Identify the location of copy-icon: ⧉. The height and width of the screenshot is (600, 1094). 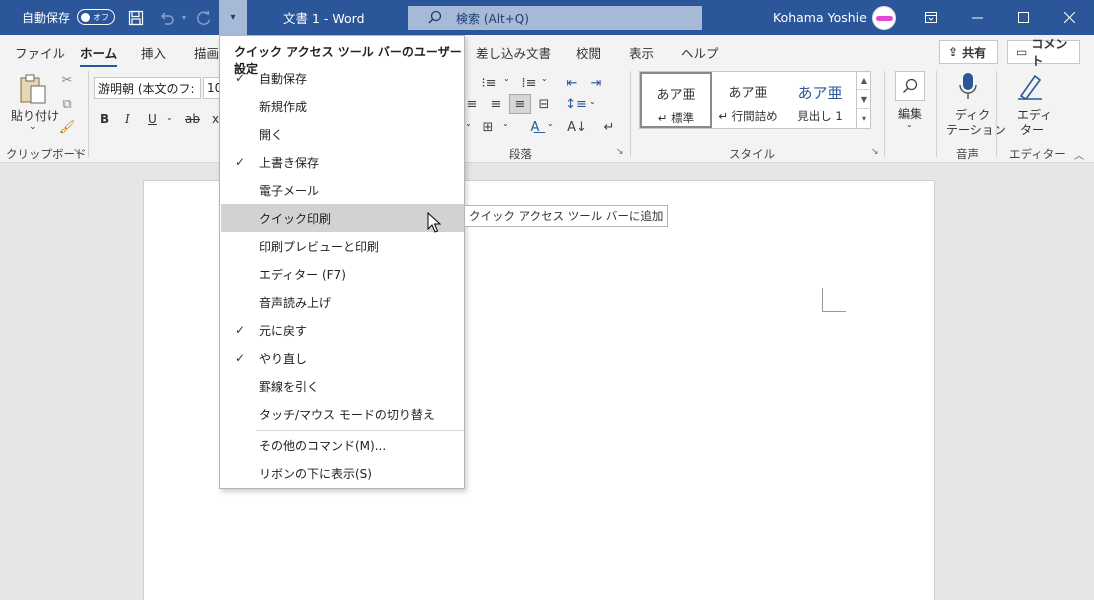
(67, 104).